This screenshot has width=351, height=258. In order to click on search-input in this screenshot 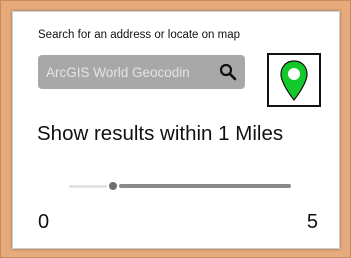, I will do `click(125, 72)`.